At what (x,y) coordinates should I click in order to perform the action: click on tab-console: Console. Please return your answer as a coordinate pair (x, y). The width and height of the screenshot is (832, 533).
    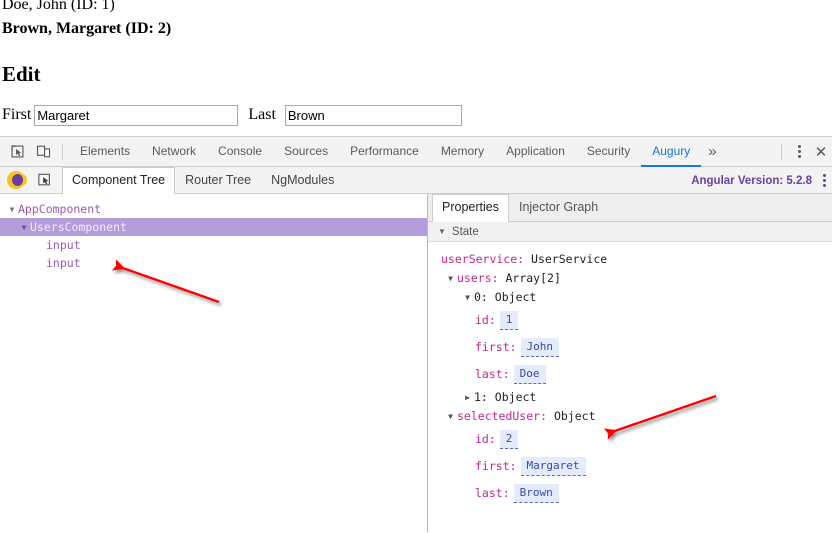
    Looking at the image, I should click on (240, 152).